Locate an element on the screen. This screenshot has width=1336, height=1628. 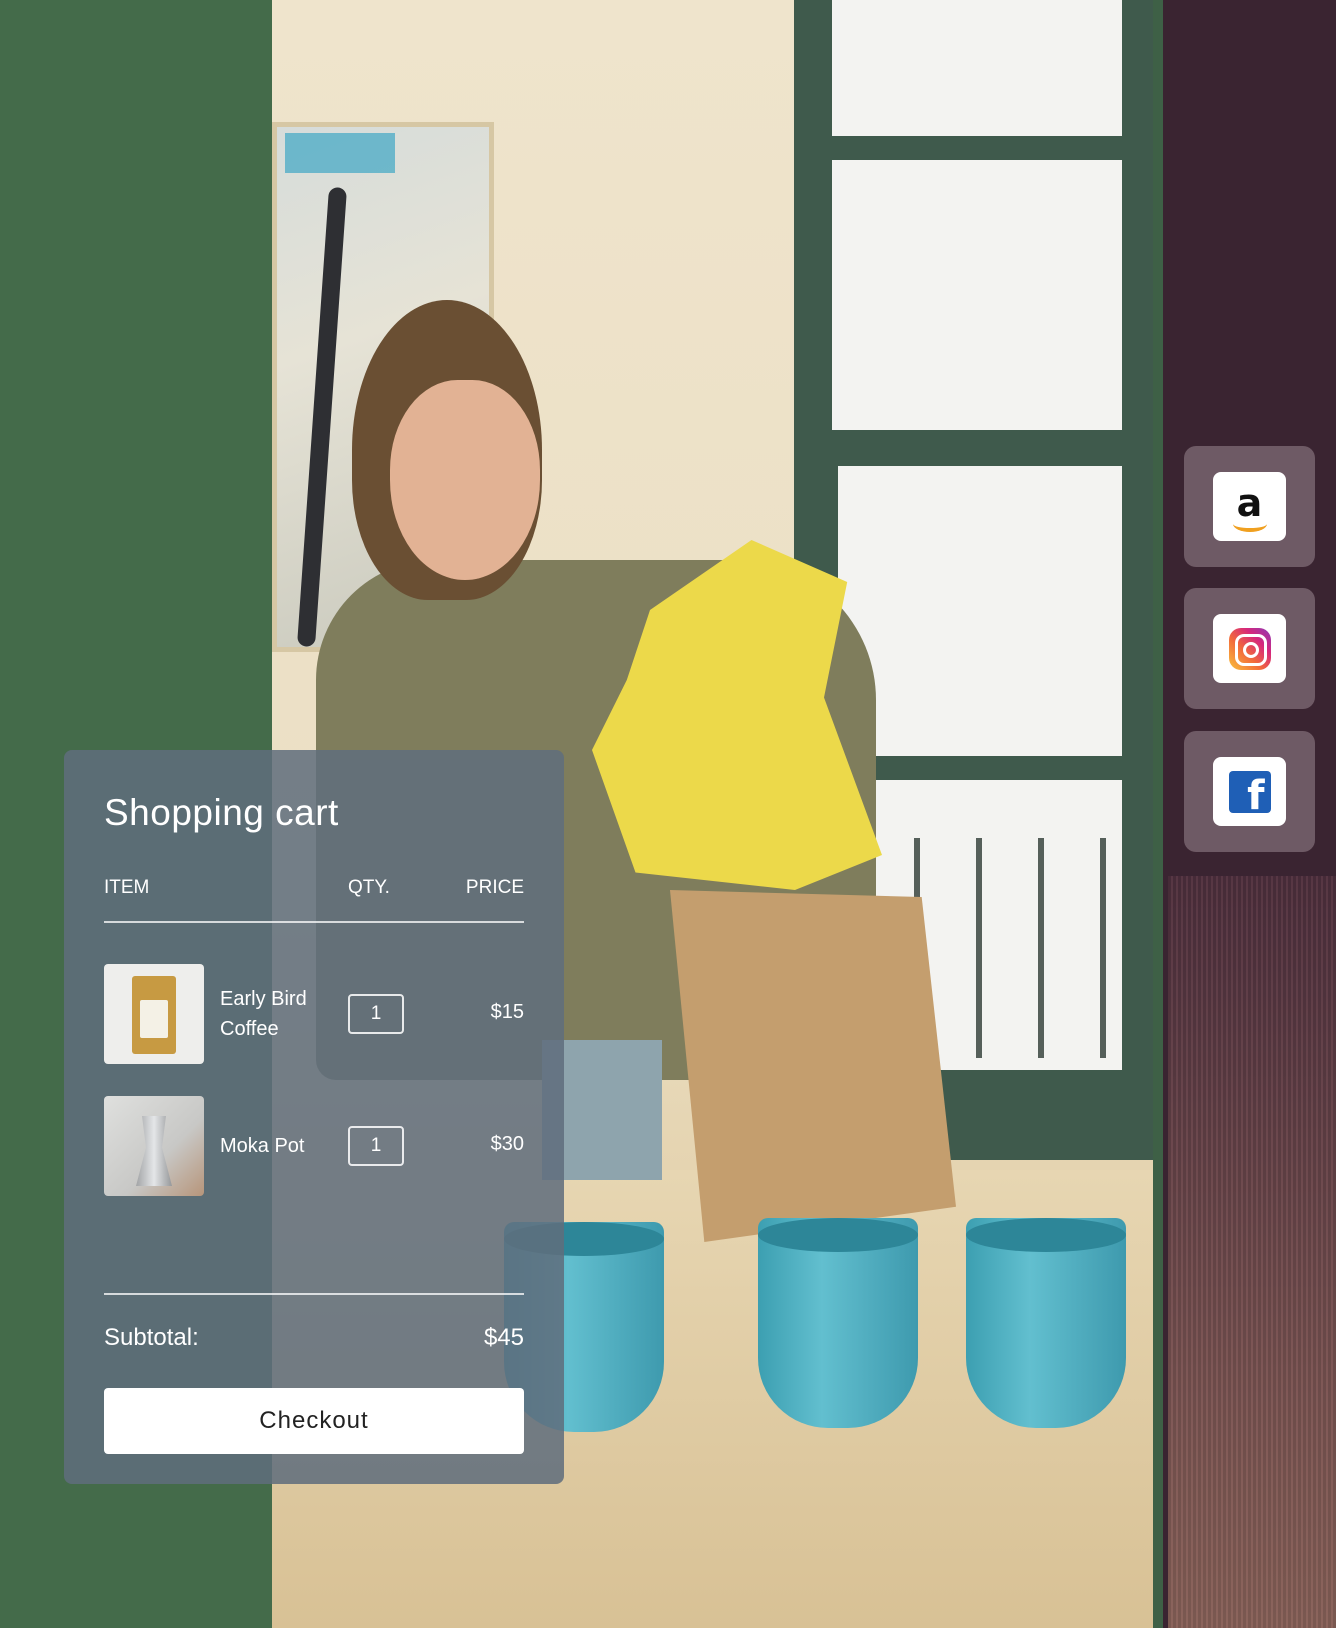
coffee-bag-thumbnail is located at coordinates (154, 1014).